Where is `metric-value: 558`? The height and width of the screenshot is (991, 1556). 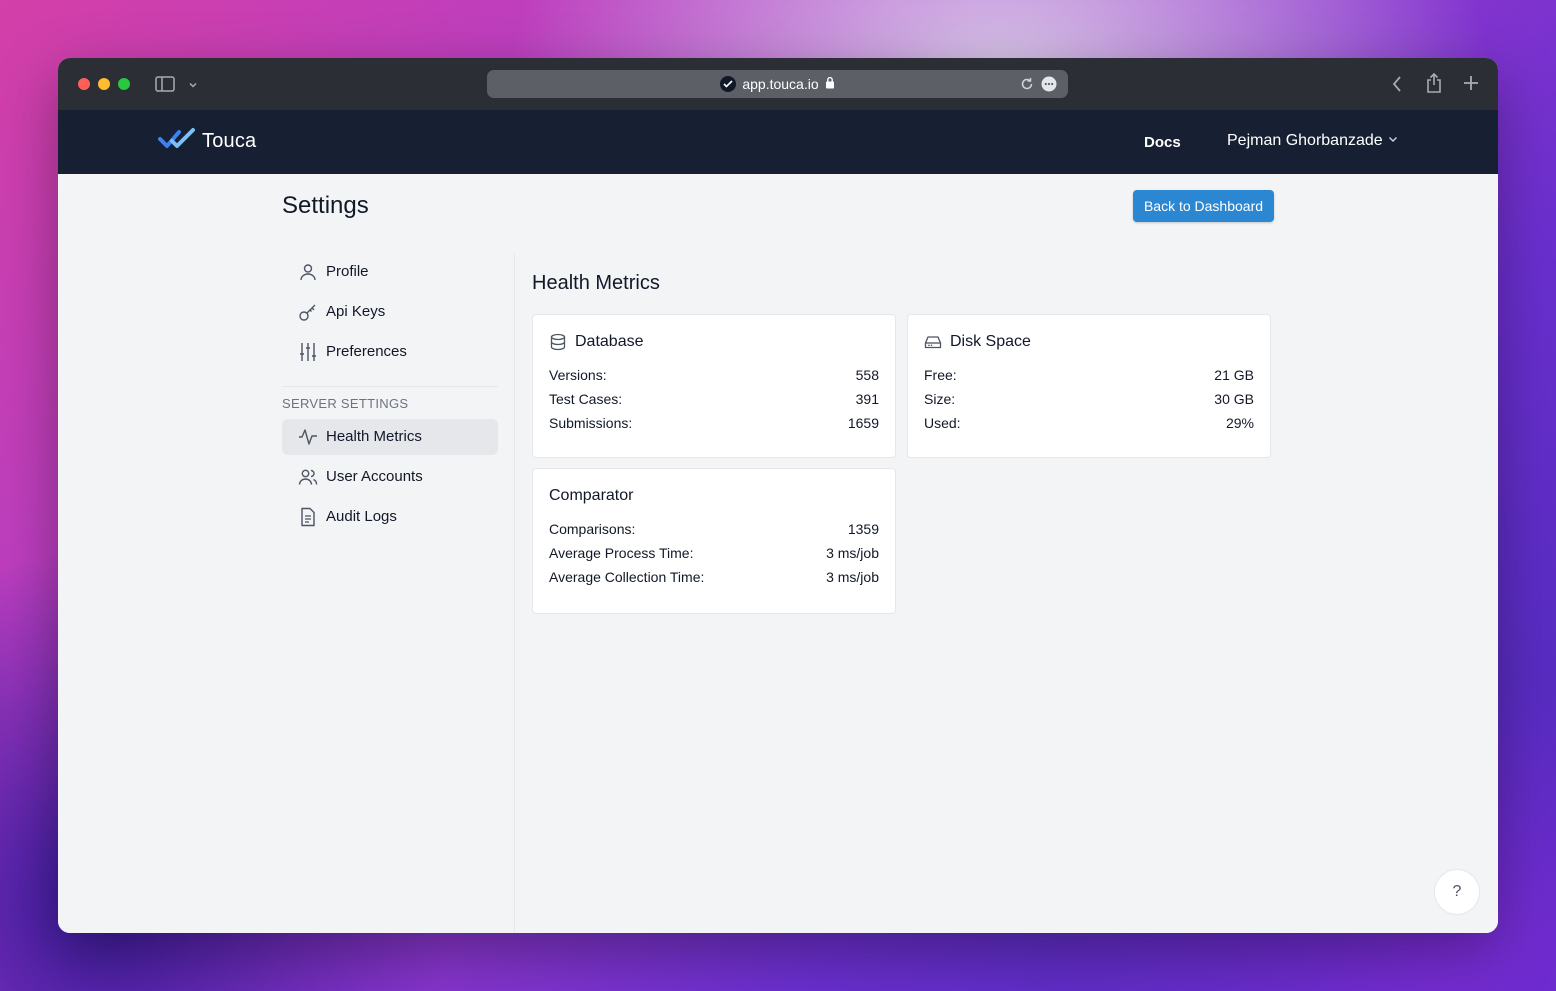
metric-value: 558 is located at coordinates (867, 375).